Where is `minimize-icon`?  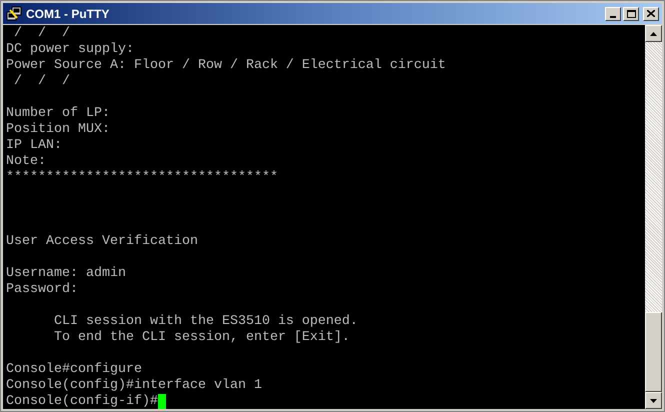 minimize-icon is located at coordinates (613, 17).